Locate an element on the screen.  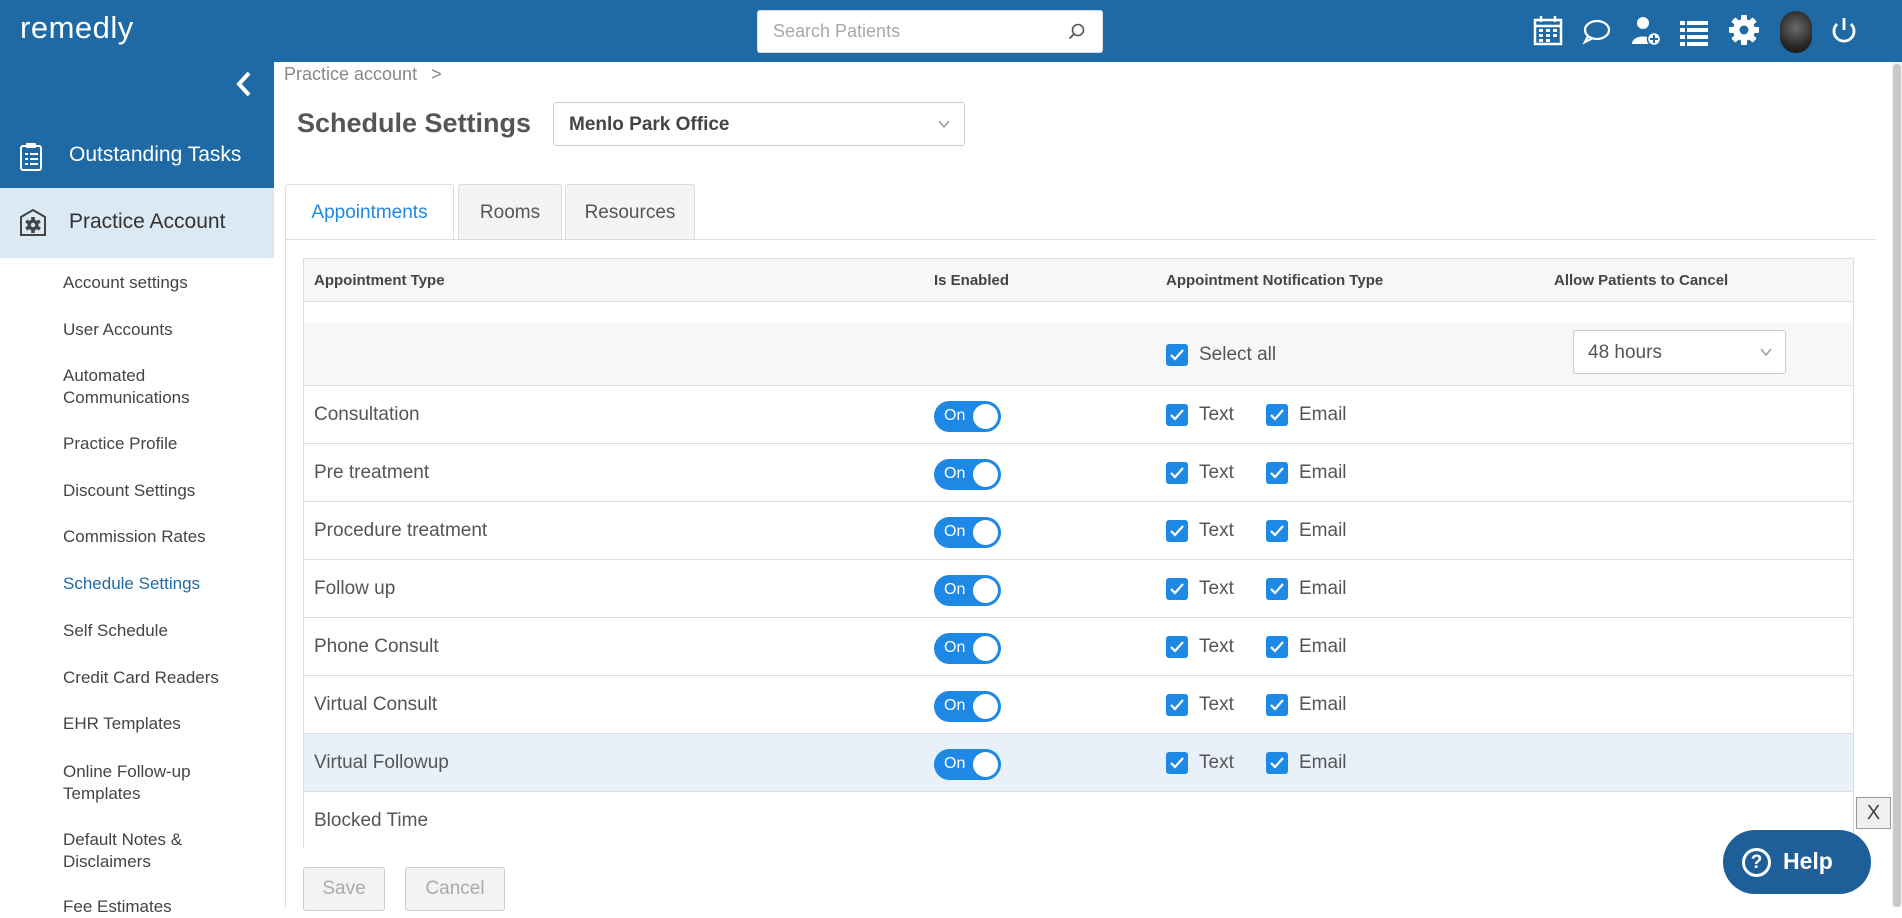
tab-resources: Resources is located at coordinates (630, 212).